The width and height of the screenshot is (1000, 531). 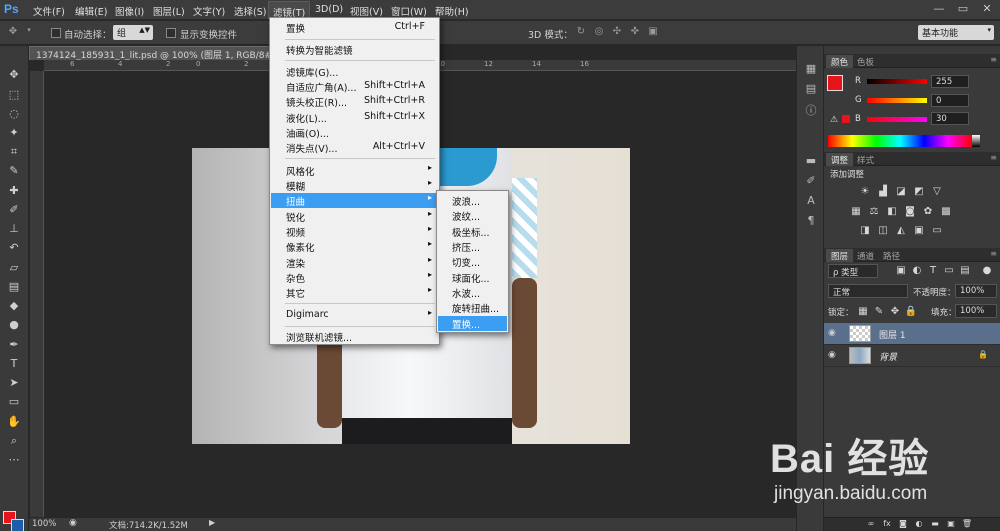 I want to click on threshold-icon: ◭, so click(x=901, y=231).